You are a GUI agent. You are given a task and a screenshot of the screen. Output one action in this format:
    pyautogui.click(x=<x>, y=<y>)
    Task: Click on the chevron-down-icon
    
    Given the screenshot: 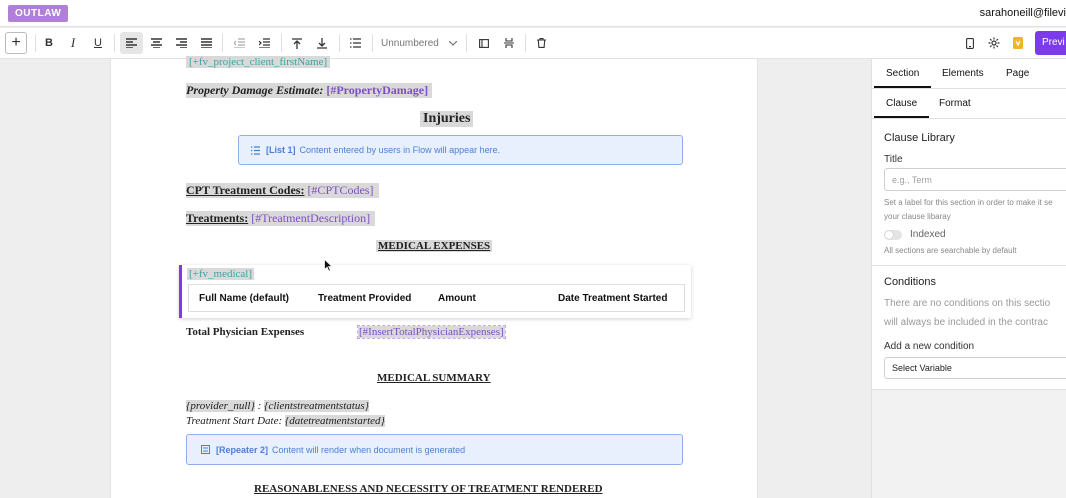 What is the action you would take?
    pyautogui.click(x=453, y=43)
    